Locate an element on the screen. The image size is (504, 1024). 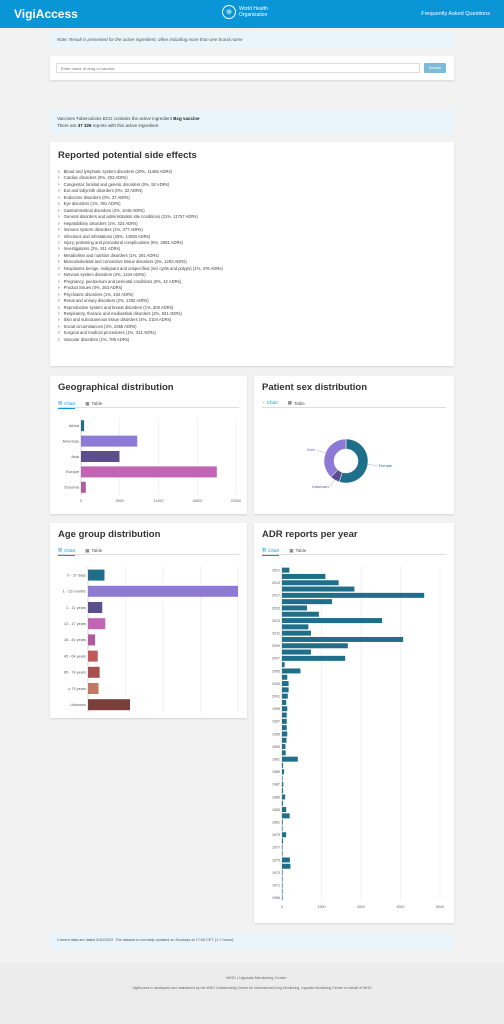
table-icon: ▦ is located at coordinates (87, 550).